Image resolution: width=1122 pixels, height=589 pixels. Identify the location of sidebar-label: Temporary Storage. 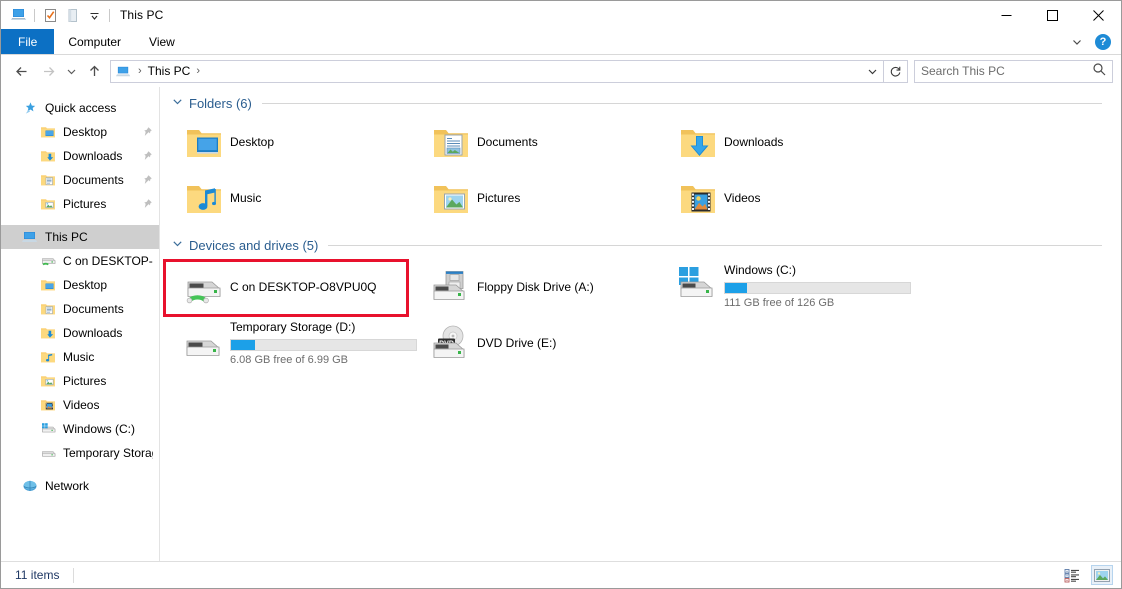
(108, 453).